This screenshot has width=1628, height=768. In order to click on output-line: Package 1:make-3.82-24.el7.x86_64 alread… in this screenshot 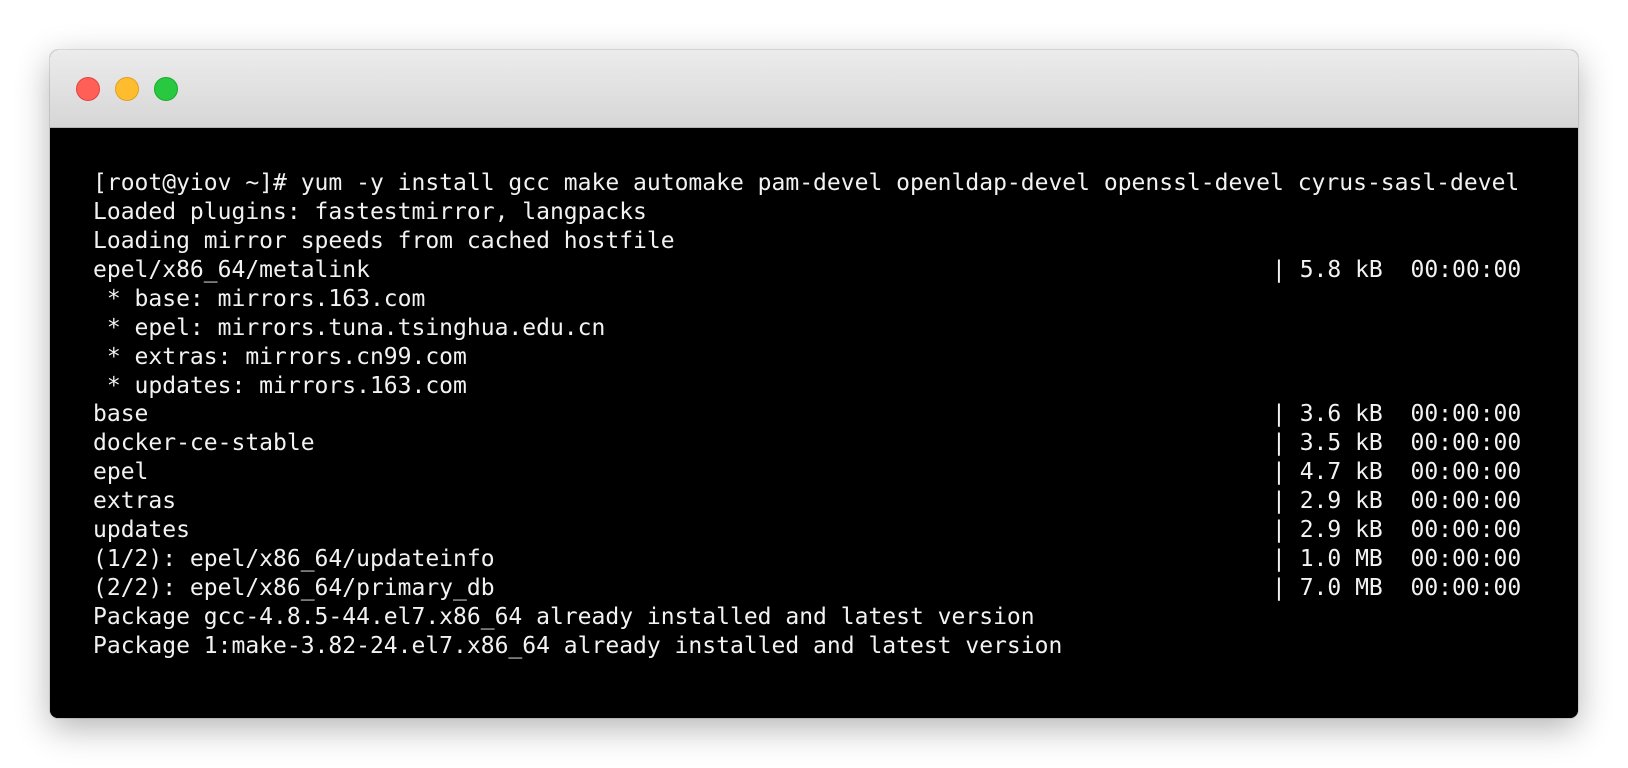, I will do `click(578, 646)`.